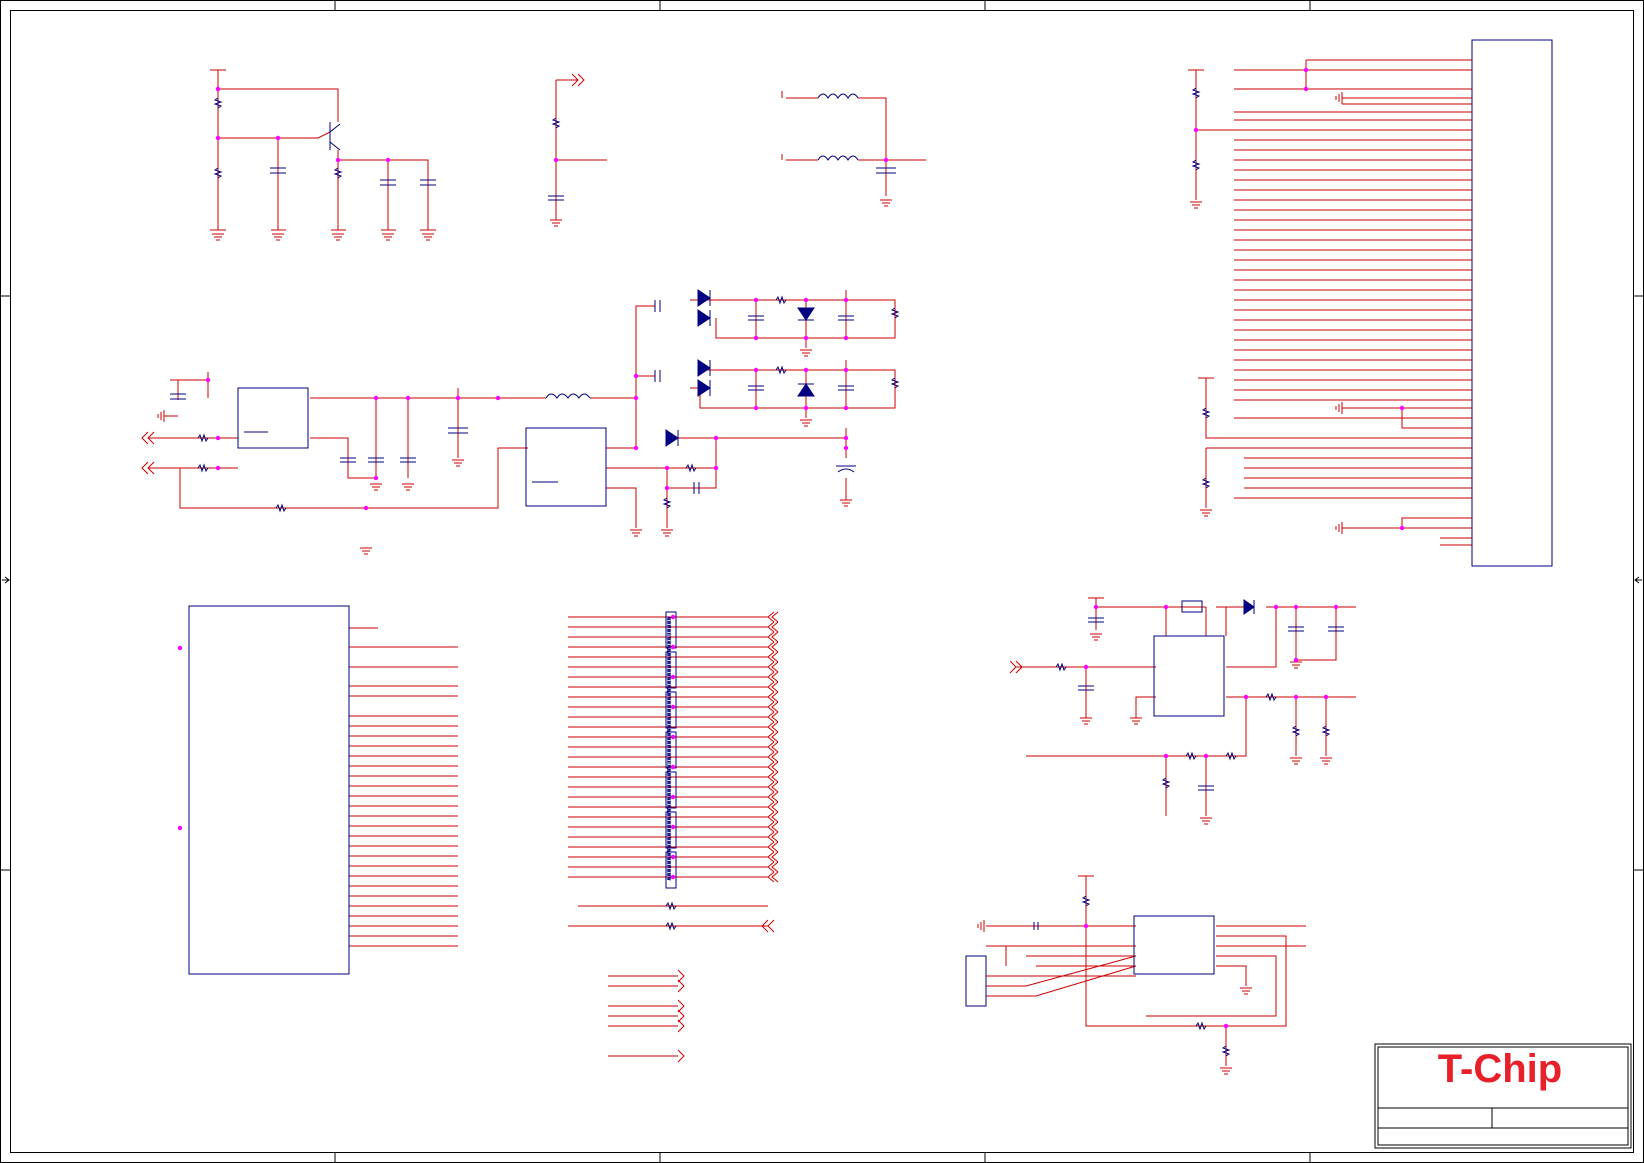  What do you see at coordinates (269, 790) in the screenshot?
I see `main-soc-block` at bounding box center [269, 790].